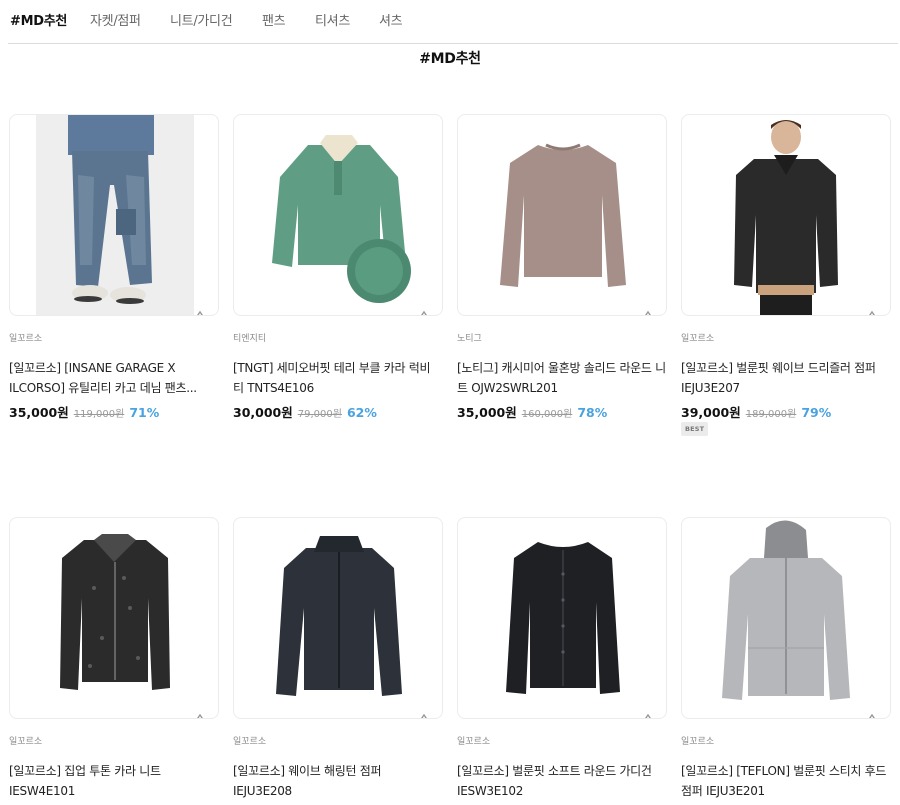  I want to click on product-card: 일꼬르소 [일꼬르소] 웨이브 해링턴 점퍼 IEJU3E208, so click(338, 657).